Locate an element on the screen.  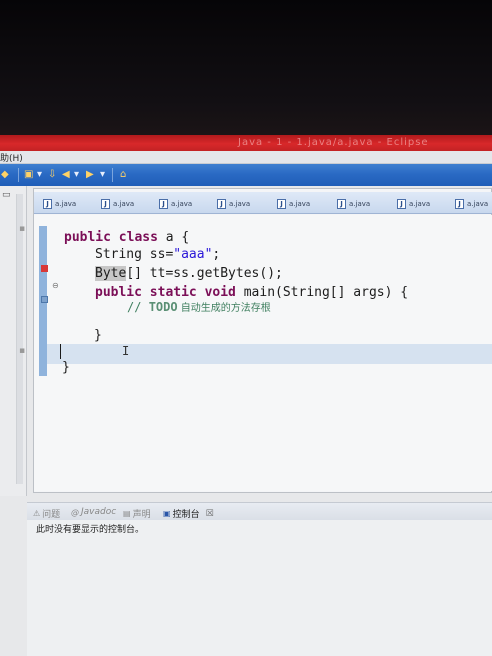
minimize-icon: ▭ is located at coordinates (6, 195).